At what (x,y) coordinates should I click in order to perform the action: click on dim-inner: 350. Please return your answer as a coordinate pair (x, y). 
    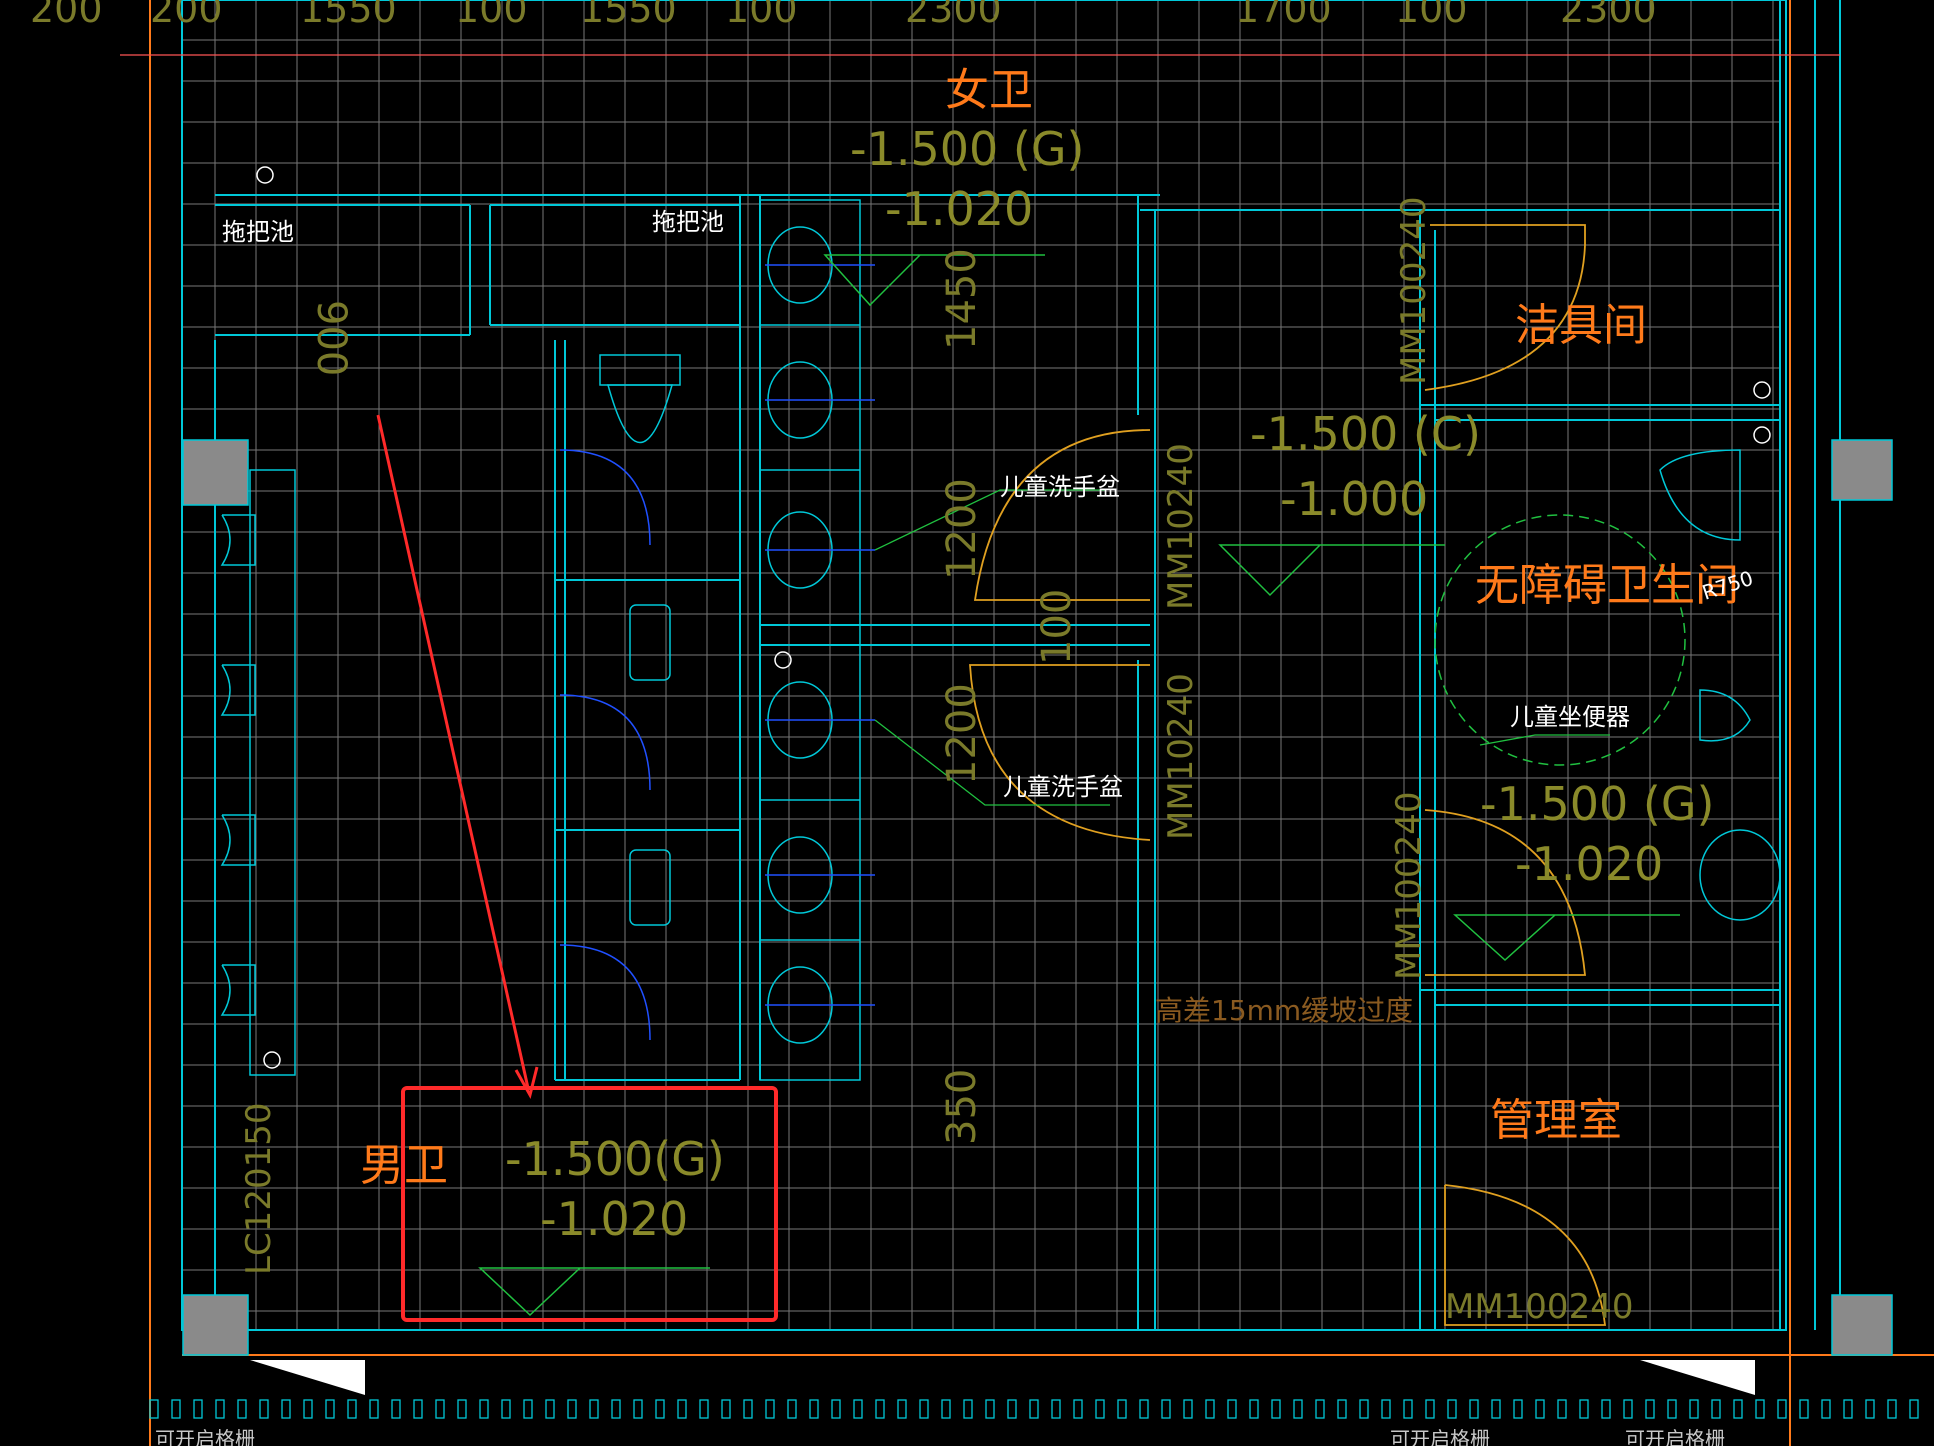
    Looking at the image, I should click on (962, 1107).